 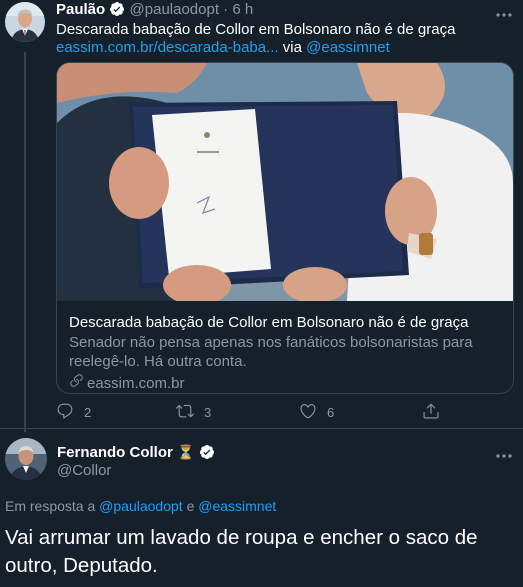 What do you see at coordinates (261, 412) in the screenshot?
I see `tweet1-actions: 2 3 6` at bounding box center [261, 412].